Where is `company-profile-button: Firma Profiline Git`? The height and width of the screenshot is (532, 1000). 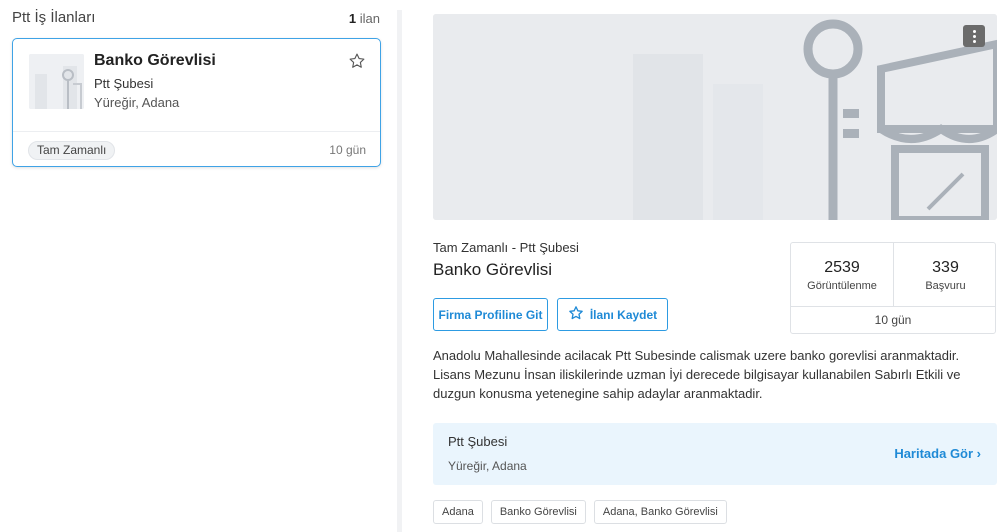 company-profile-button: Firma Profiline Git is located at coordinates (490, 314).